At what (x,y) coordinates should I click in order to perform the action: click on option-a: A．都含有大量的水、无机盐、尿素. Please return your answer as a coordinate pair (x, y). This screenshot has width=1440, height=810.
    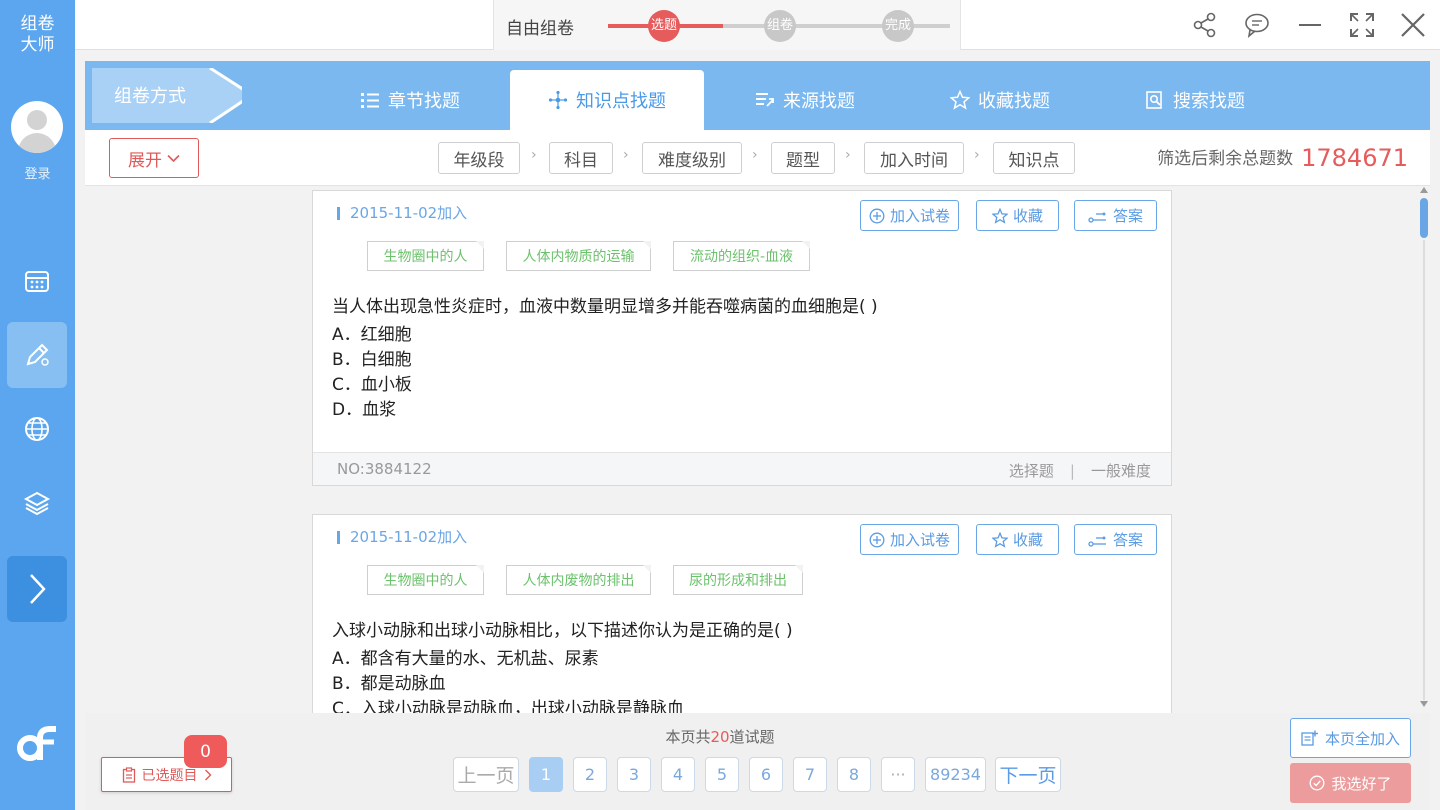
    Looking at the image, I should click on (465, 659).